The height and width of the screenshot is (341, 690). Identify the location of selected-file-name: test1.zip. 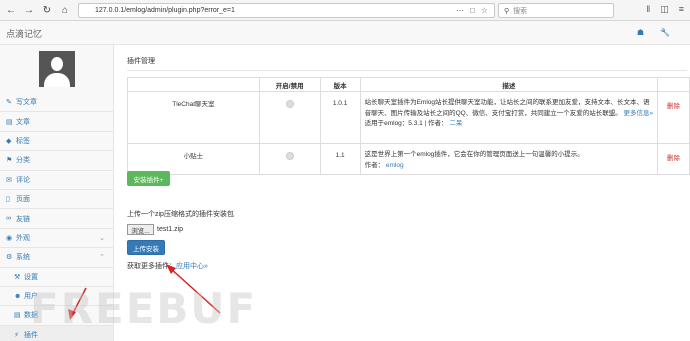
(170, 229).